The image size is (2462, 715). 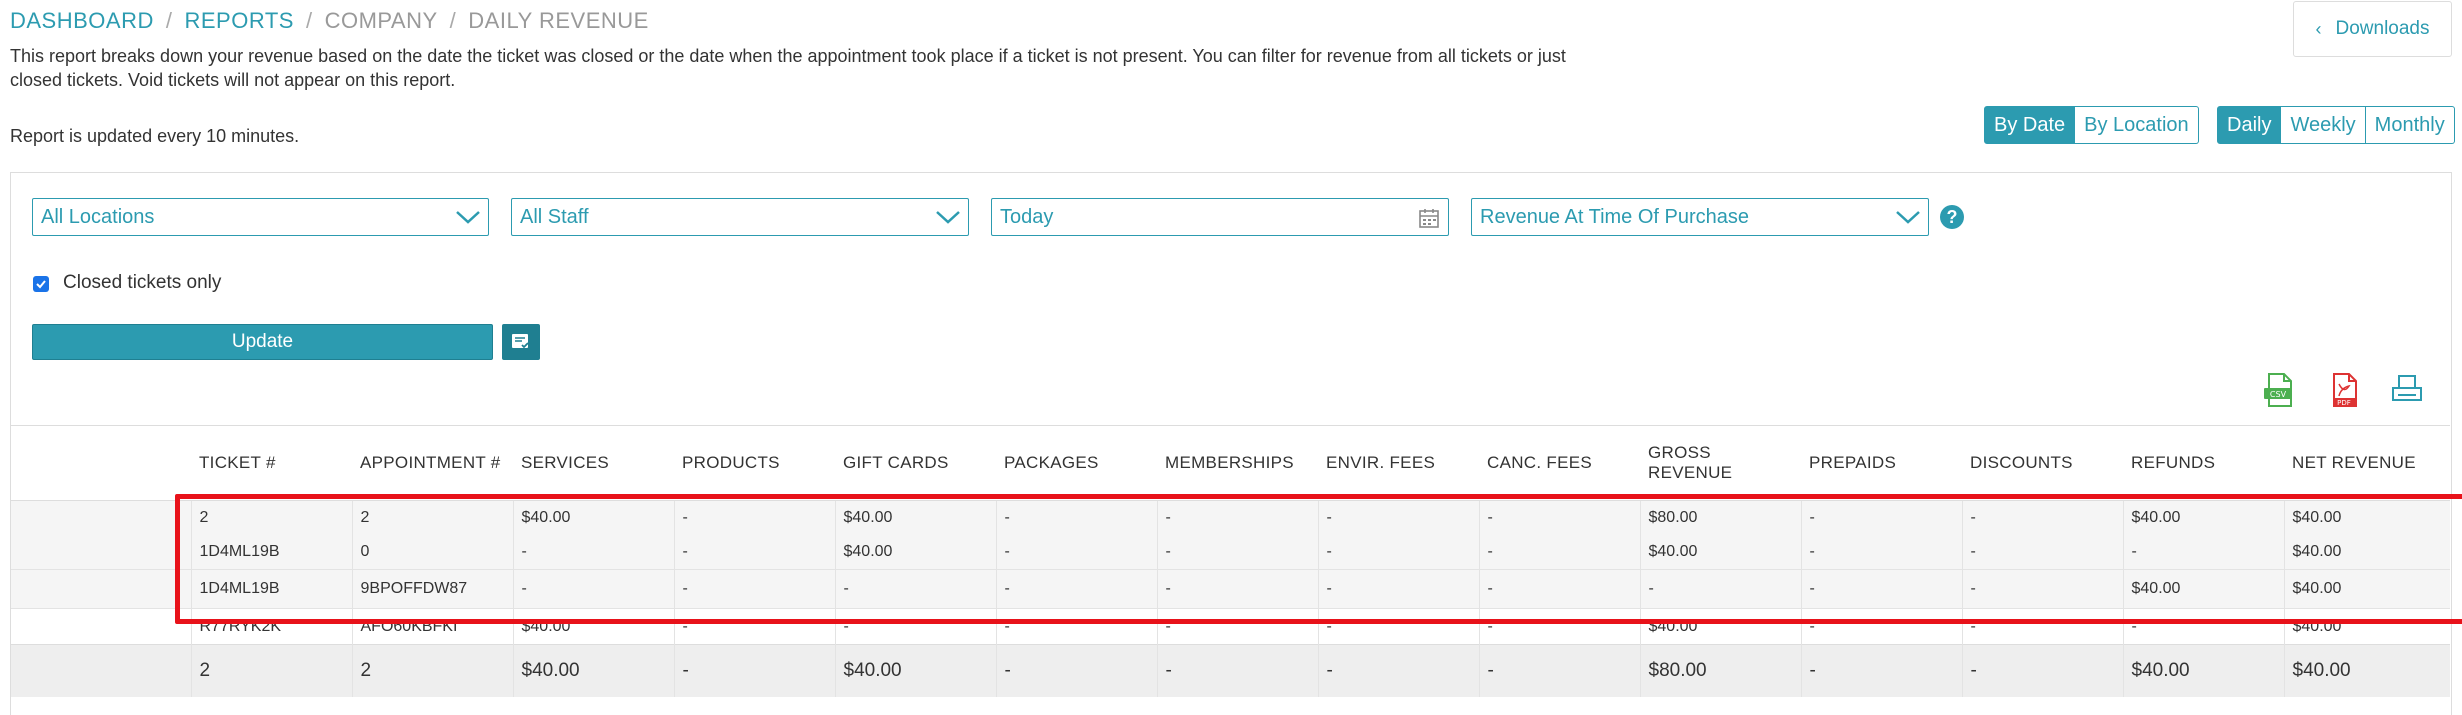 What do you see at coordinates (262, 342) in the screenshot?
I see `update-button: Update` at bounding box center [262, 342].